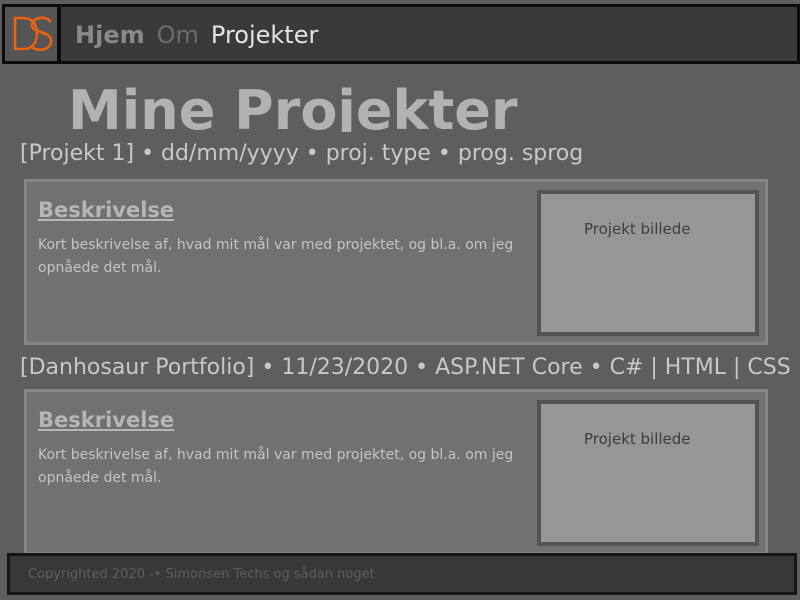 This screenshot has width=800, height=600. I want to click on logo, so click(33, 34).